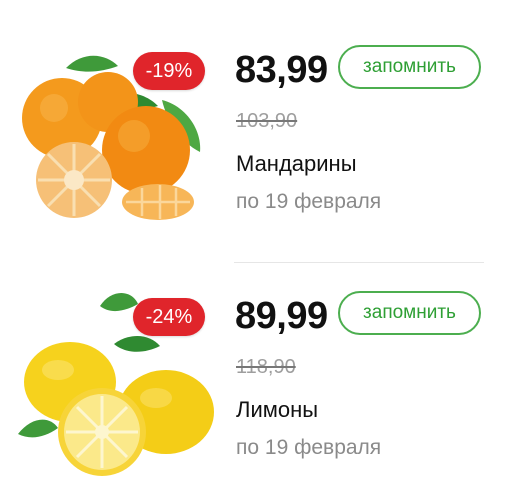  What do you see at coordinates (281, 316) in the screenshot?
I see `price: 89,99` at bounding box center [281, 316].